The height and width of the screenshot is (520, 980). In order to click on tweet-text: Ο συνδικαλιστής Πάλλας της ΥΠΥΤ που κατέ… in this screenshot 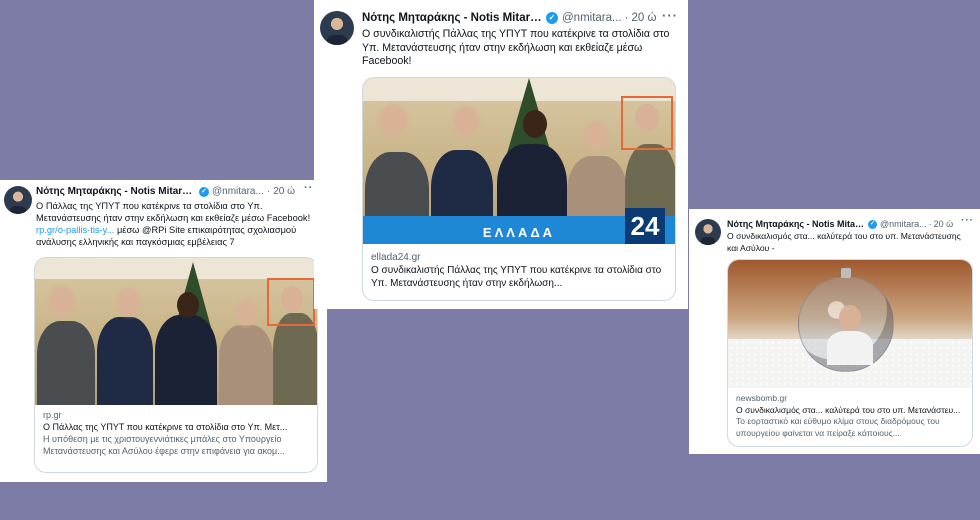, I will do `click(516, 47)`.